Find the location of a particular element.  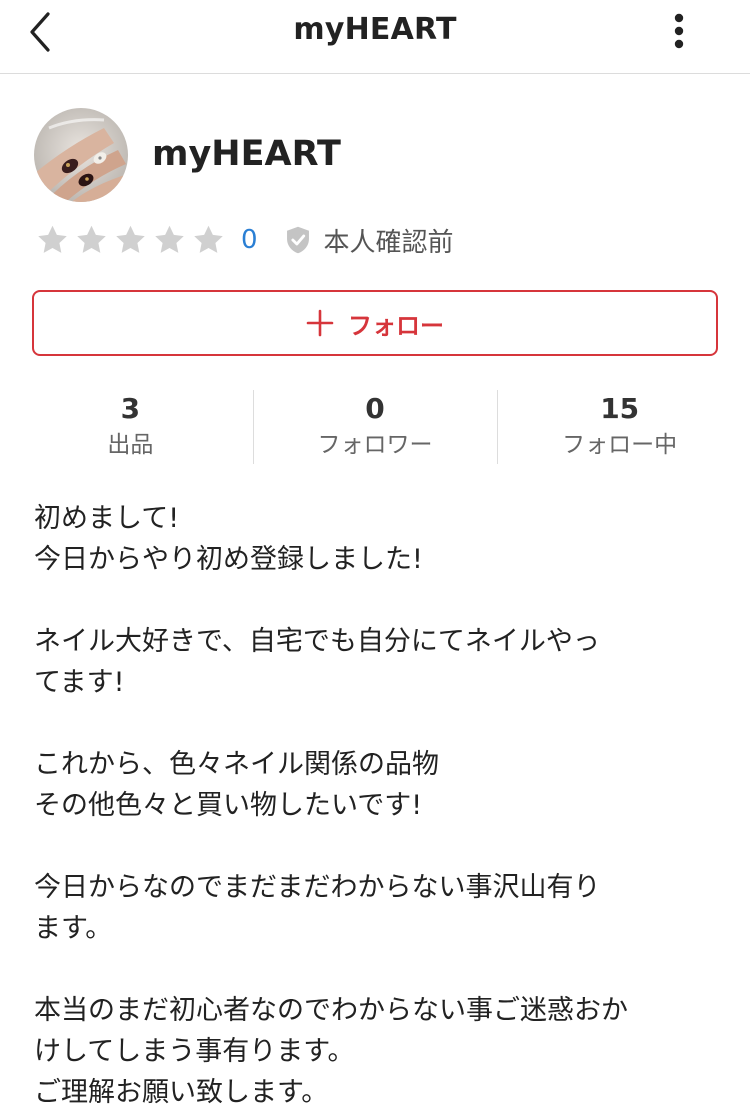

avatar is located at coordinates (81, 155).